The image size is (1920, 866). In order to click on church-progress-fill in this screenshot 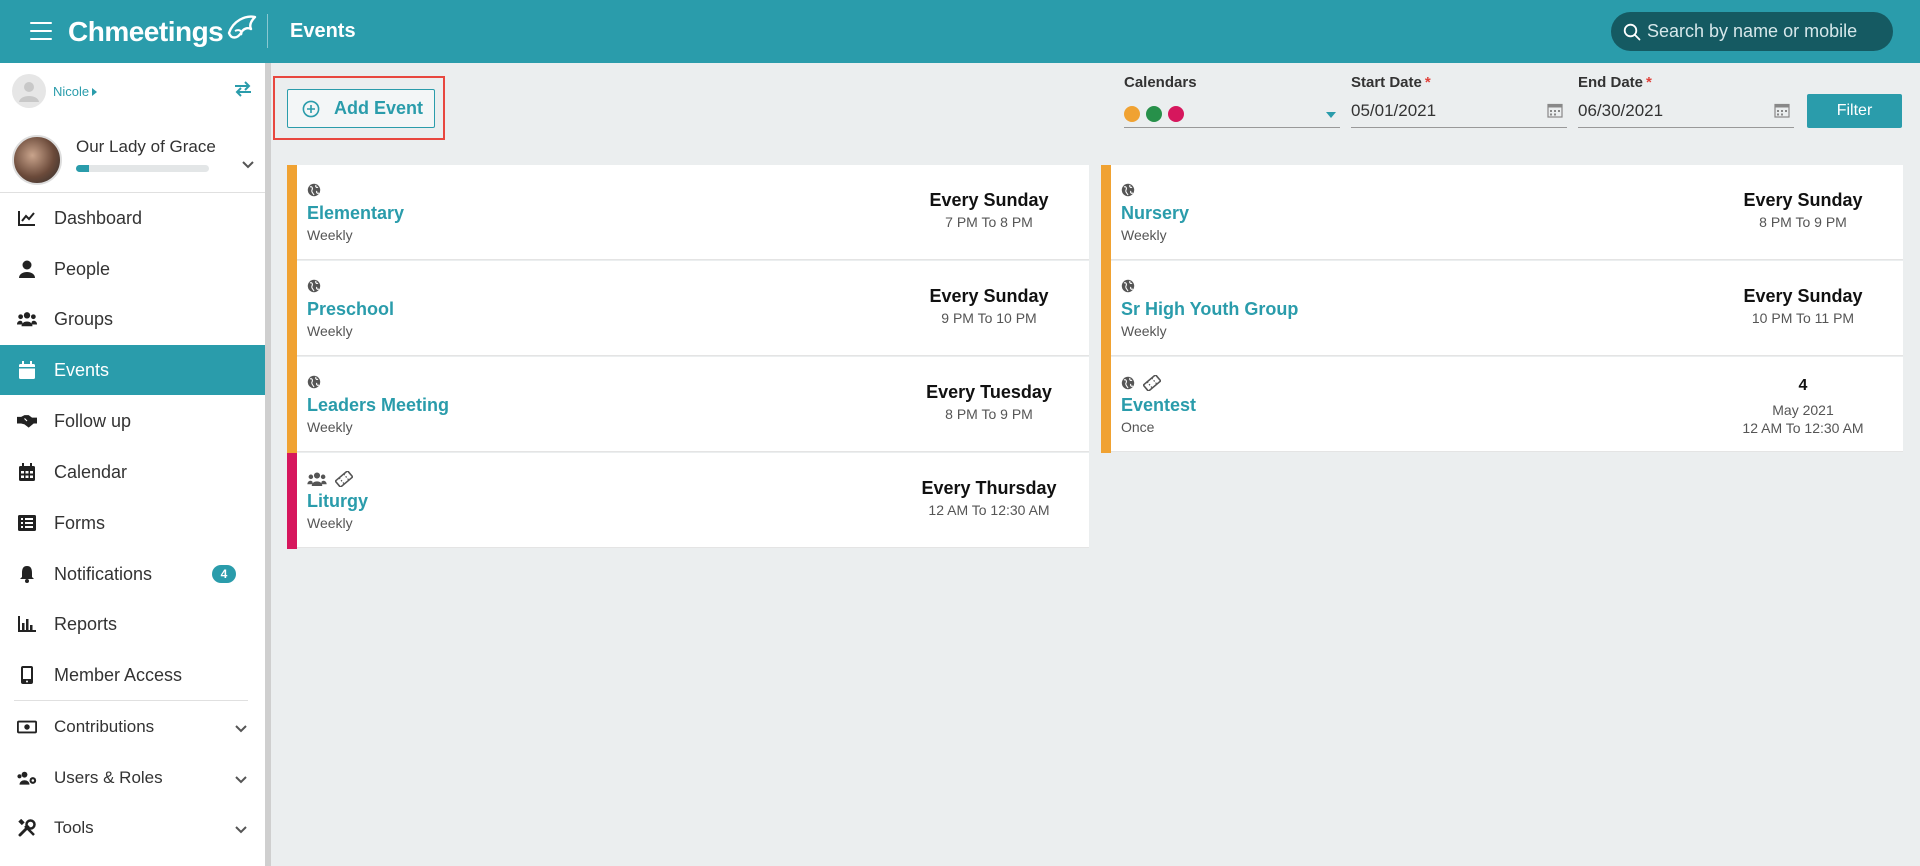, I will do `click(83, 168)`.